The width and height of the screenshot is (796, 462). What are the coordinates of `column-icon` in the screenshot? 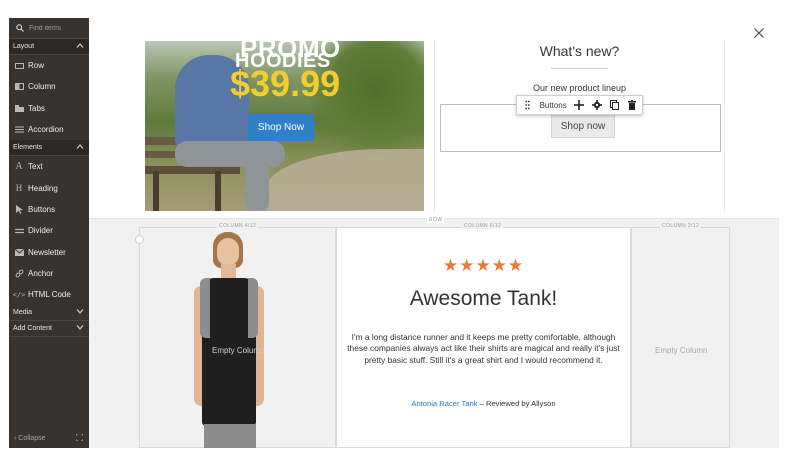 It's located at (19, 87).